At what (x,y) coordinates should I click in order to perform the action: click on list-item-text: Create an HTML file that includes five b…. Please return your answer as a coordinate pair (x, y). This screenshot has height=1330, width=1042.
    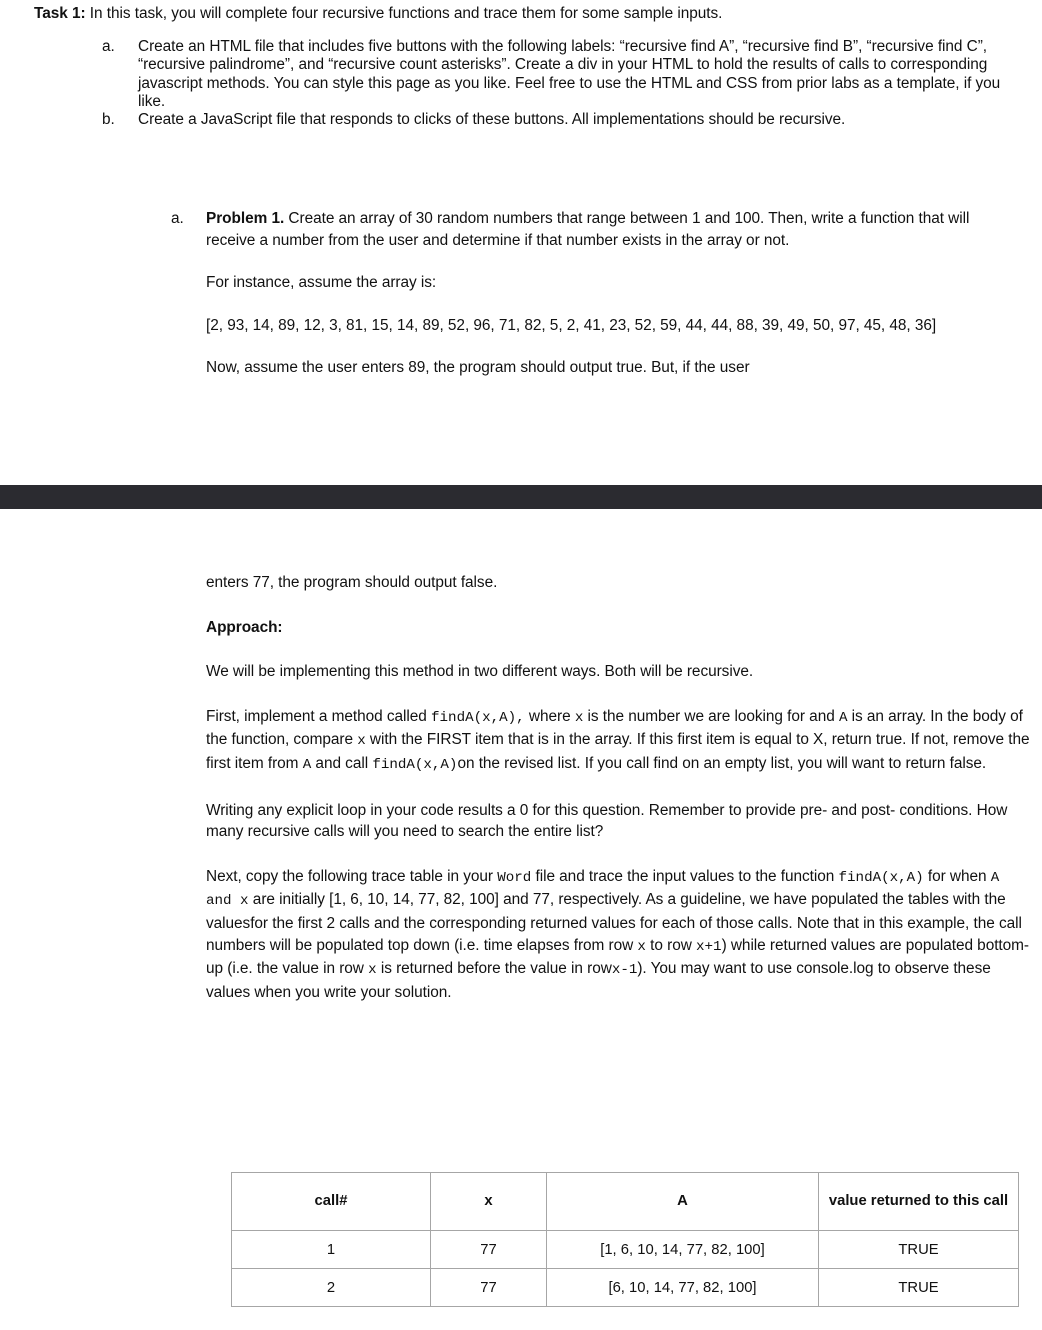
    Looking at the image, I should click on (569, 74).